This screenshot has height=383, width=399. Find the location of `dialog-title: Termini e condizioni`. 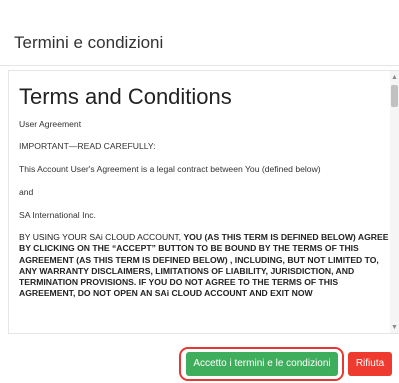

dialog-title: Termini e condizioni is located at coordinates (89, 42).